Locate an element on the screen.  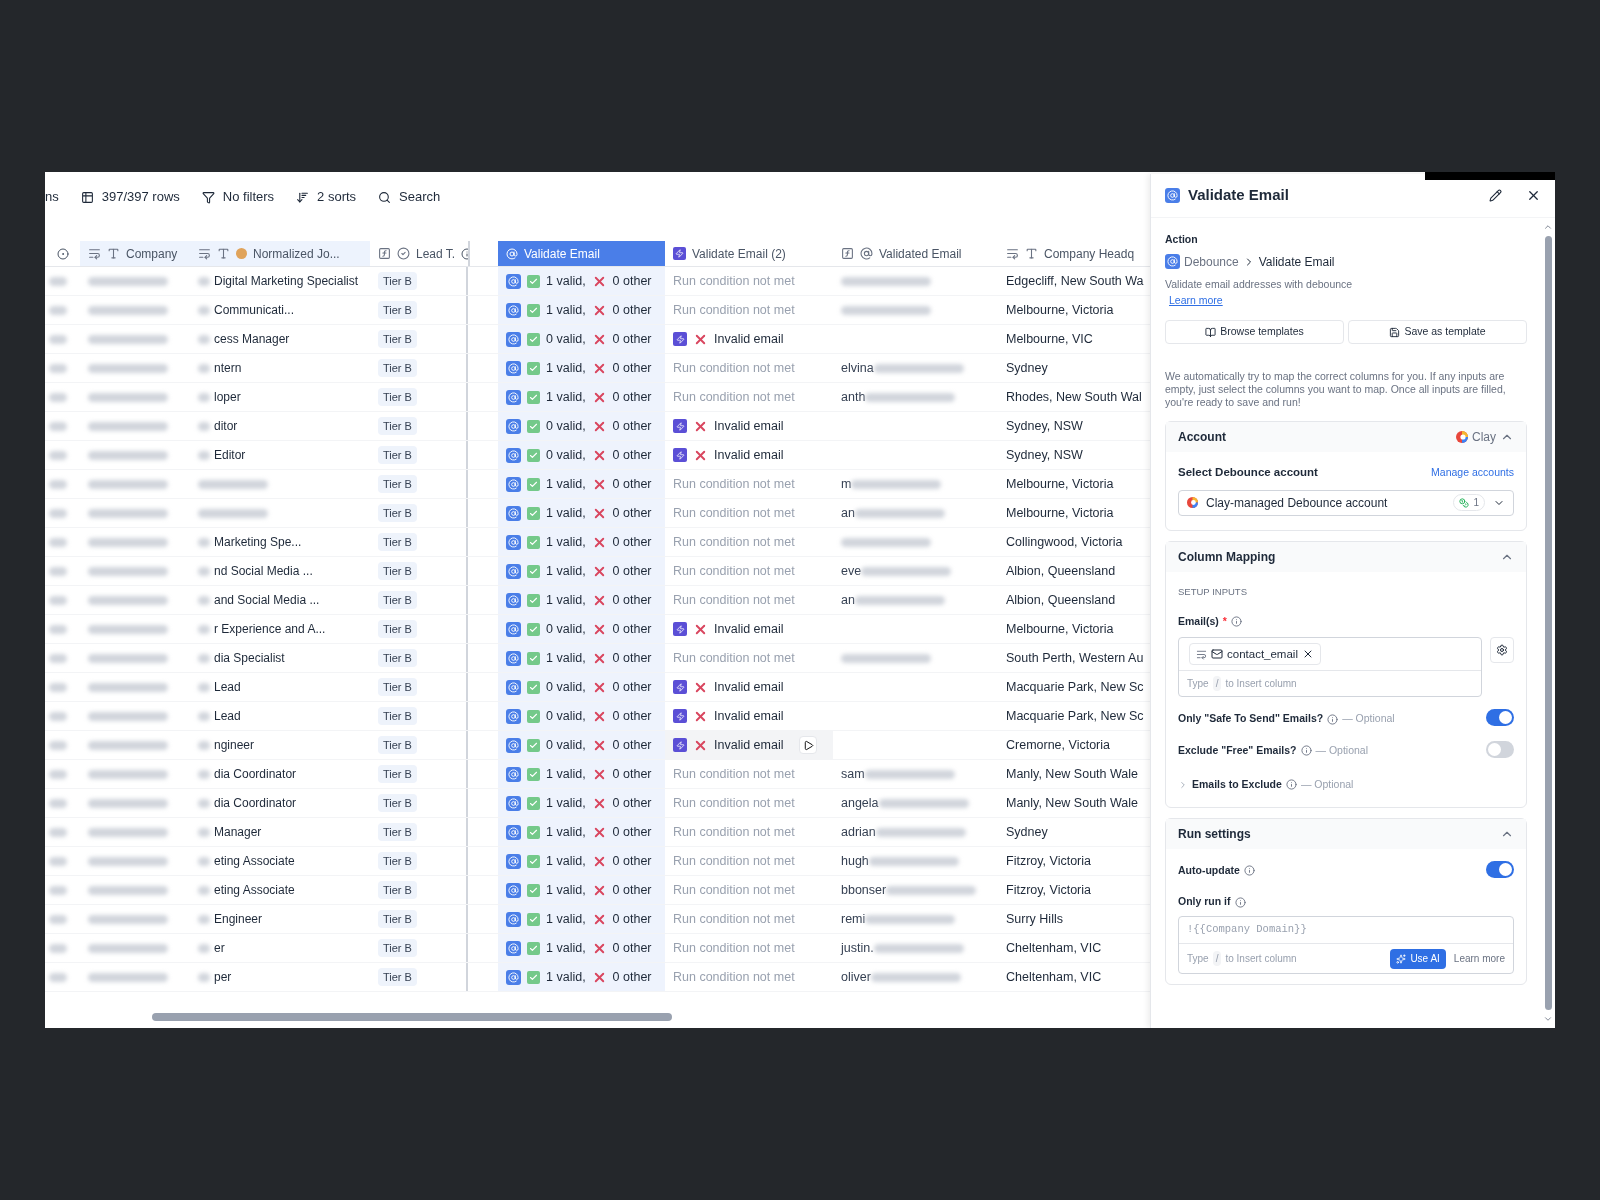
play-icon is located at coordinates (808, 745).